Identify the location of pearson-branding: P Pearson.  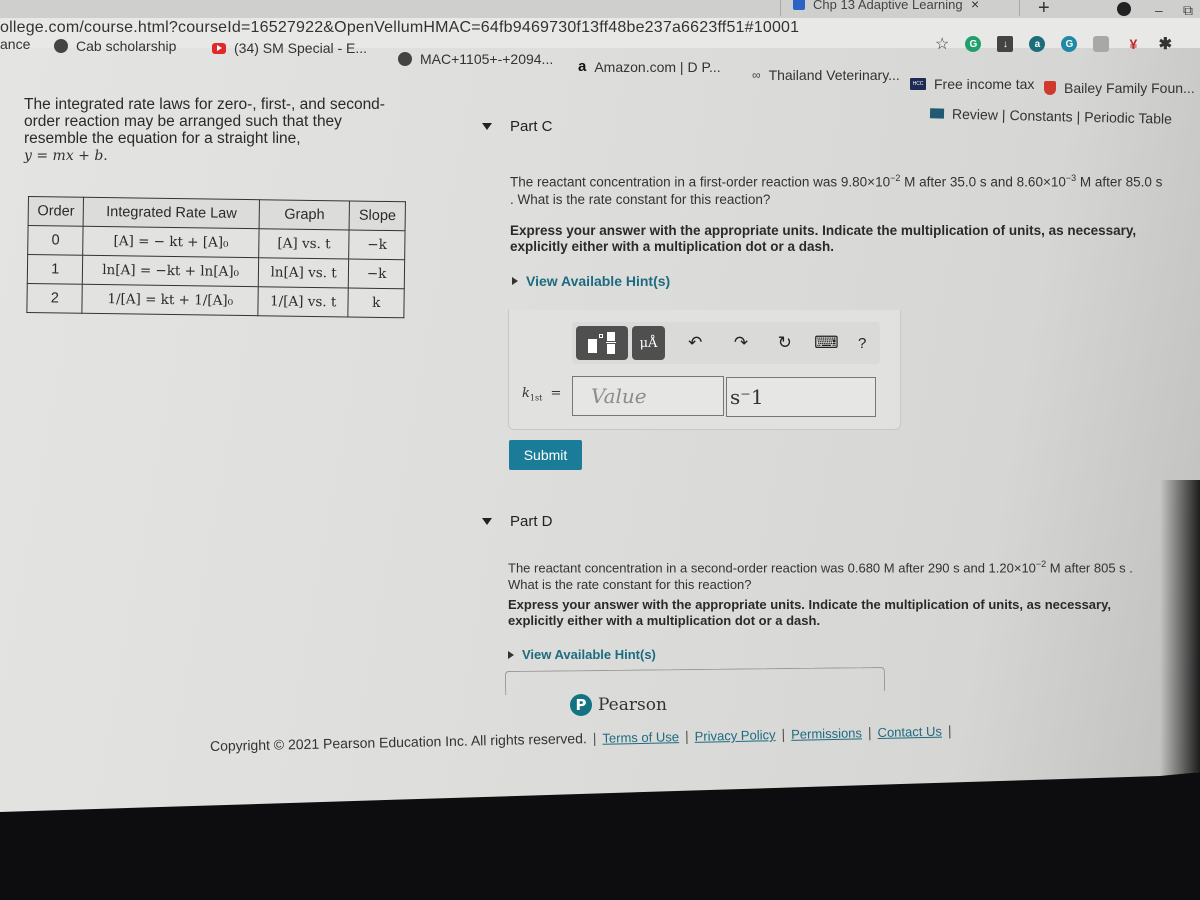
(618, 705).